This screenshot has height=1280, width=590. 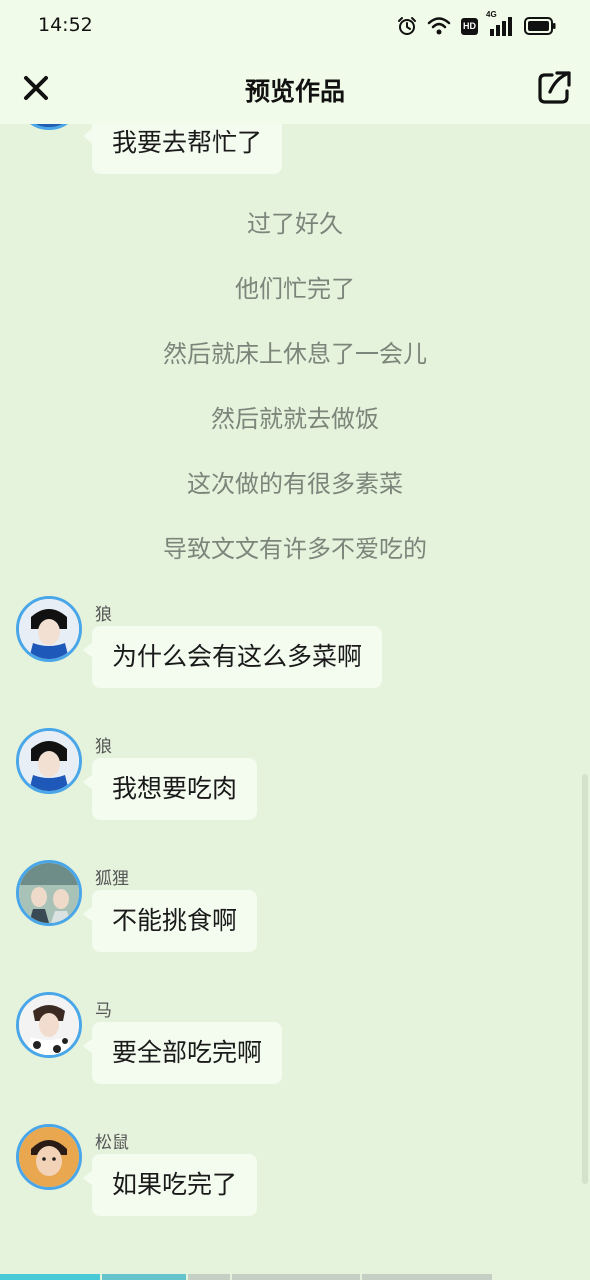 I want to click on message-bubble: 为什么会有这么多菜啊, so click(x=232, y=657).